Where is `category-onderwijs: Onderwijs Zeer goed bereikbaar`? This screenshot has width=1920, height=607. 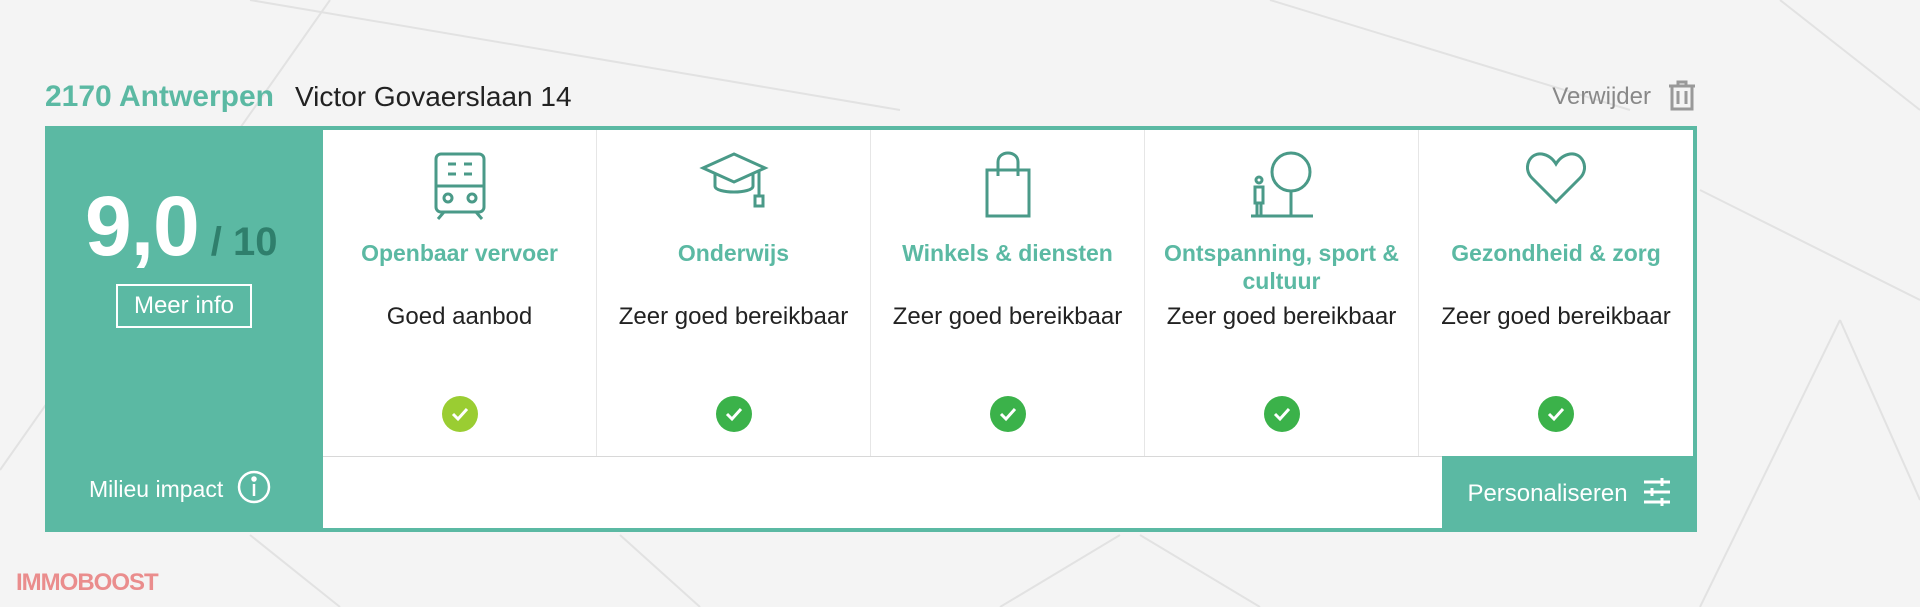
category-onderwijs: Onderwijs Zeer goed bereikbaar is located at coordinates (734, 293).